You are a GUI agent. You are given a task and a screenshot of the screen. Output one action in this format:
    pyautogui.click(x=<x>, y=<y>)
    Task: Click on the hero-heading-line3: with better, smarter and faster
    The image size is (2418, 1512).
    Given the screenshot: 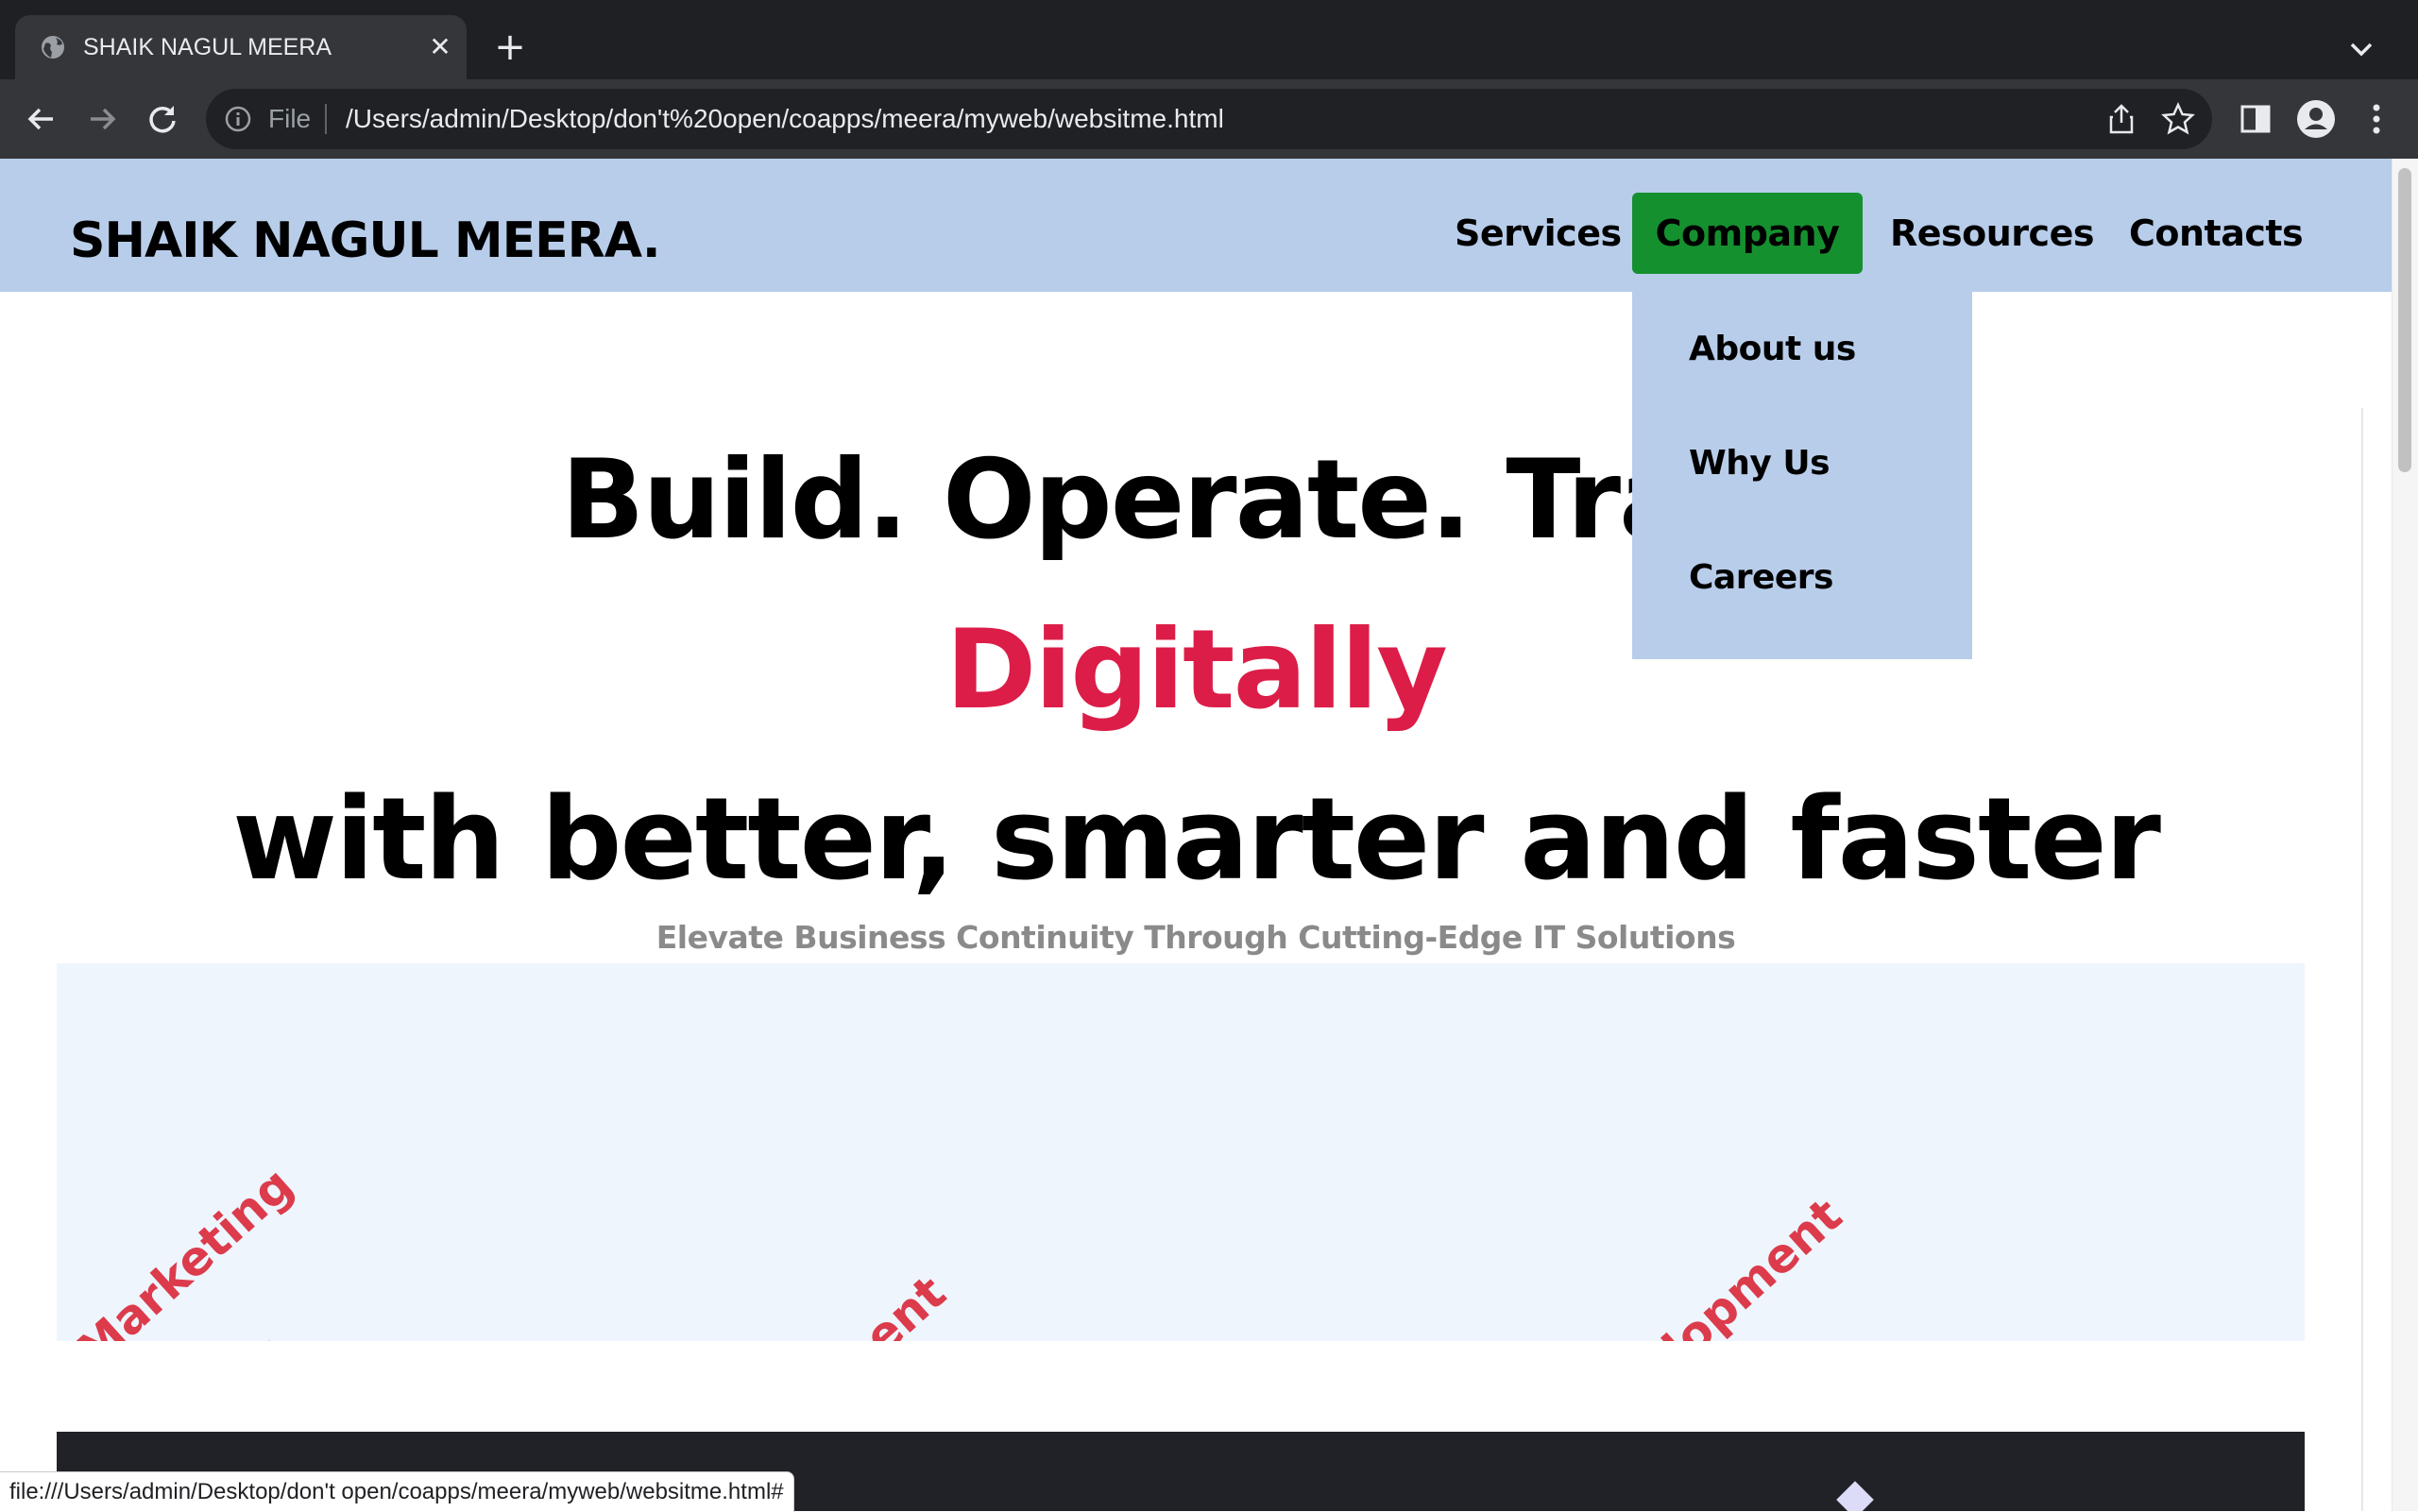 What is the action you would take?
    pyautogui.click(x=1196, y=840)
    